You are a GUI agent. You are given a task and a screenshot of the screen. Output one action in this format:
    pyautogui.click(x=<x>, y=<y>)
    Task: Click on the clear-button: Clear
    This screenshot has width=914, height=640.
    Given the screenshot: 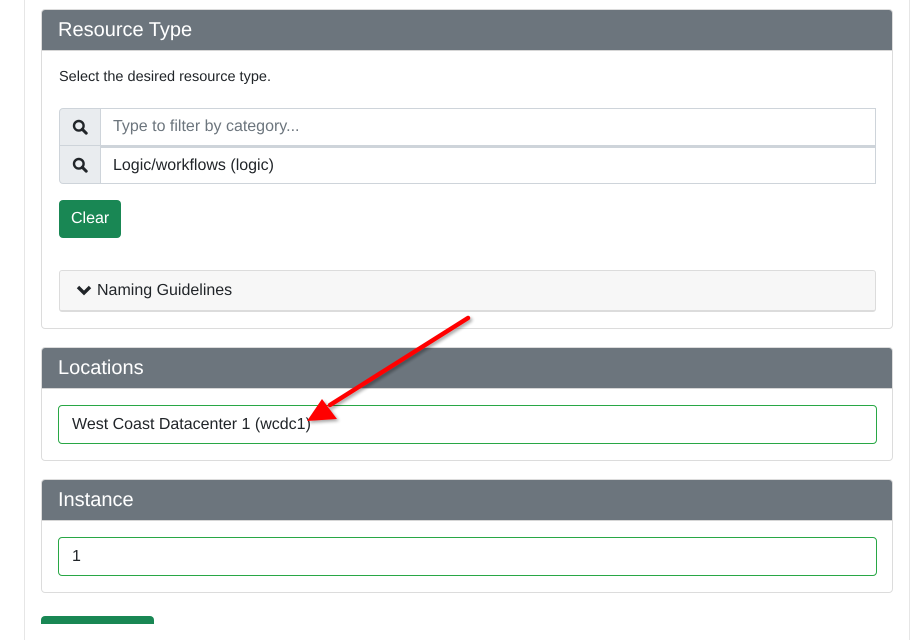 What is the action you would take?
    pyautogui.click(x=90, y=219)
    